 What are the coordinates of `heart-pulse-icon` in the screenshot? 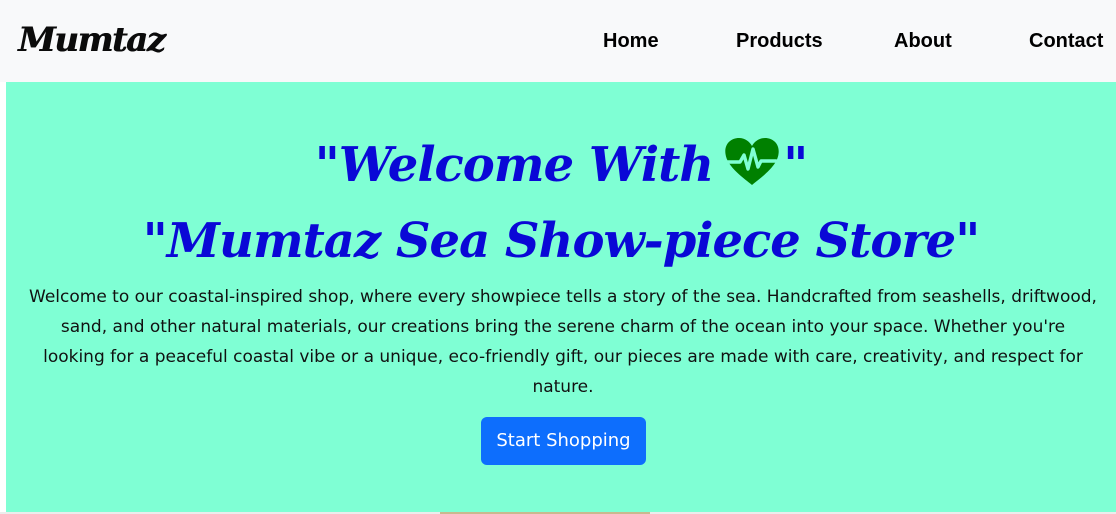 It's located at (752, 161).